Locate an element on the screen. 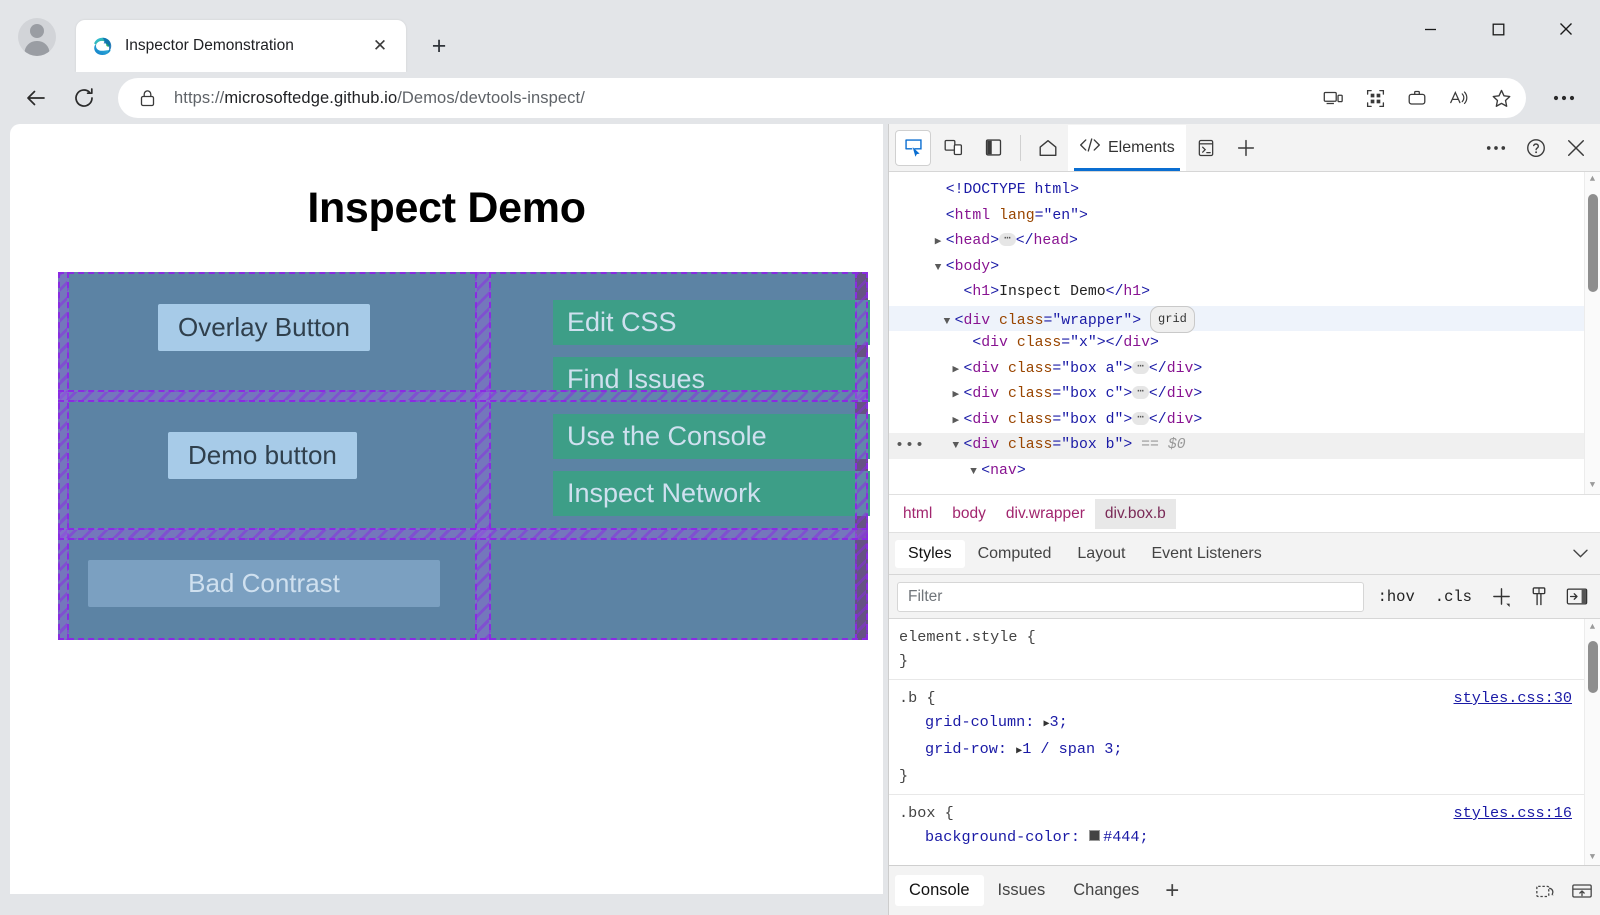 The height and width of the screenshot is (915, 1600). bad-contrast-button: Bad Contrast is located at coordinates (264, 583).